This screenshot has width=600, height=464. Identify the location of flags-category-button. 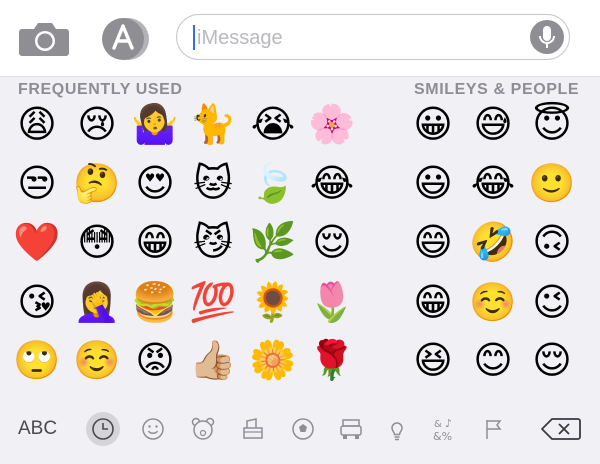
(493, 429).